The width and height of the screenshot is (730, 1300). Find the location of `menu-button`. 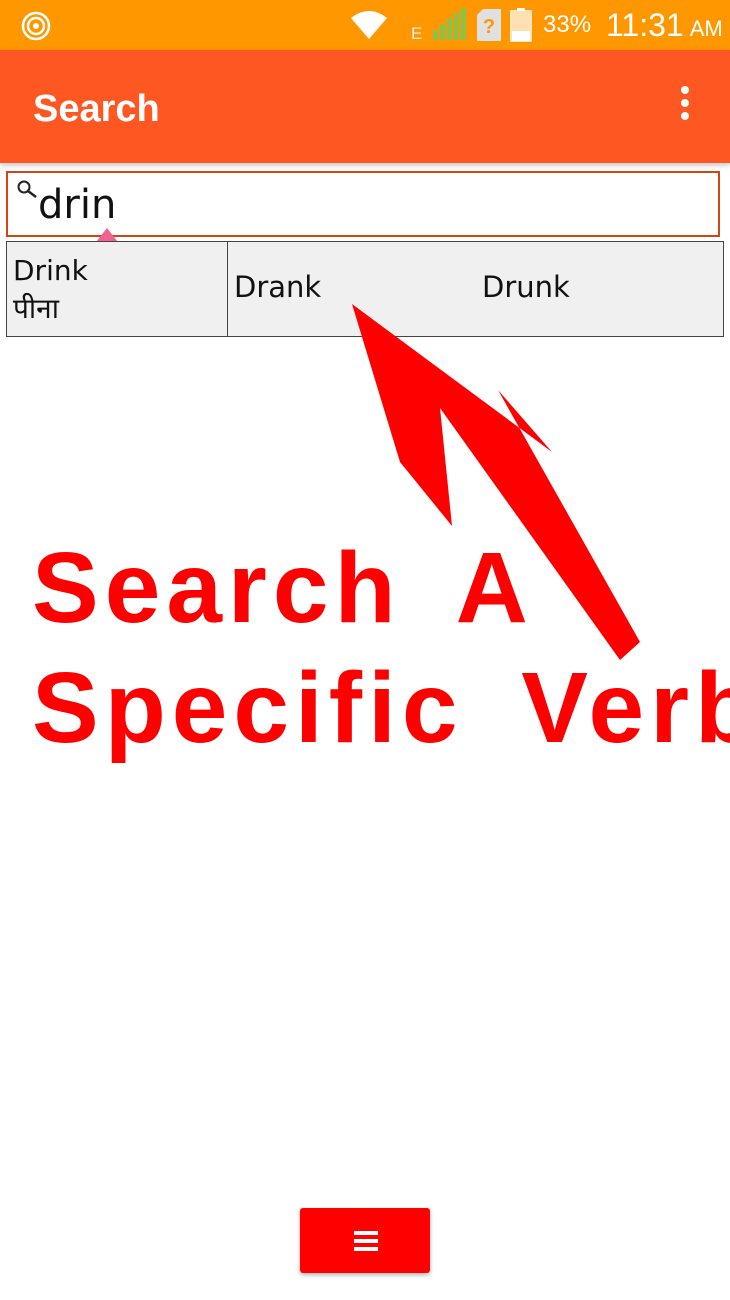

menu-button is located at coordinates (365, 1240).